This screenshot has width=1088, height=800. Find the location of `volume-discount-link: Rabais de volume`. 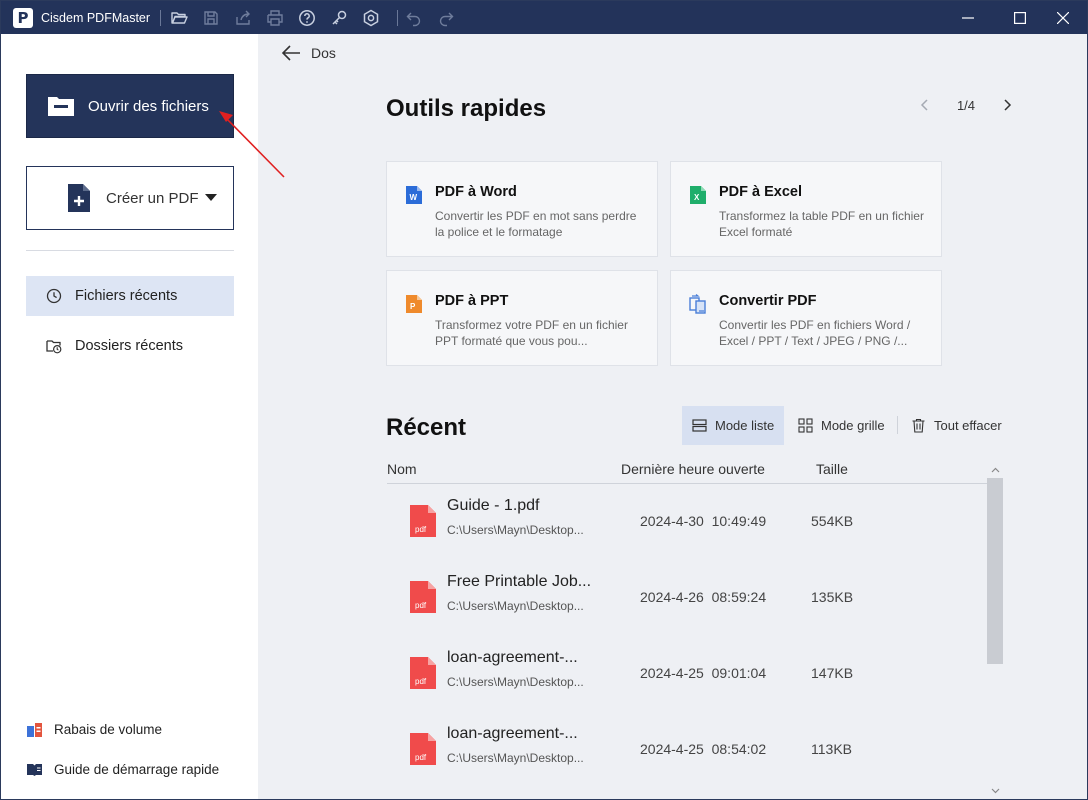

volume-discount-link: Rabais de volume is located at coordinates (94, 729).